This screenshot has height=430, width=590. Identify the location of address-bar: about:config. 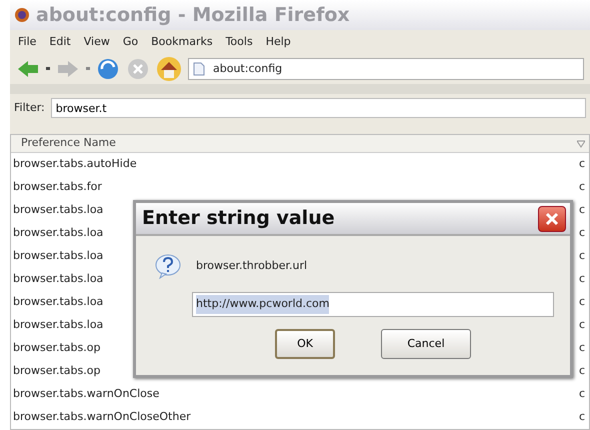
(386, 69).